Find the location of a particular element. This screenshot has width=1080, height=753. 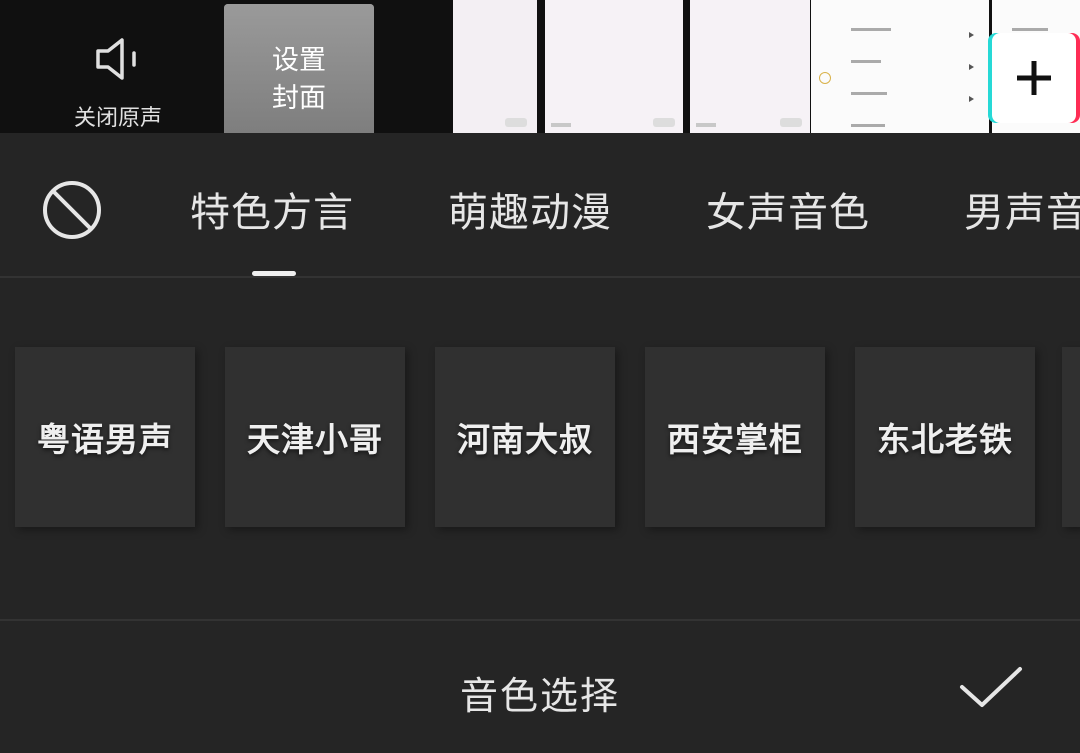

tab-male-voice: 男声音色 is located at coordinates (1022, 209).